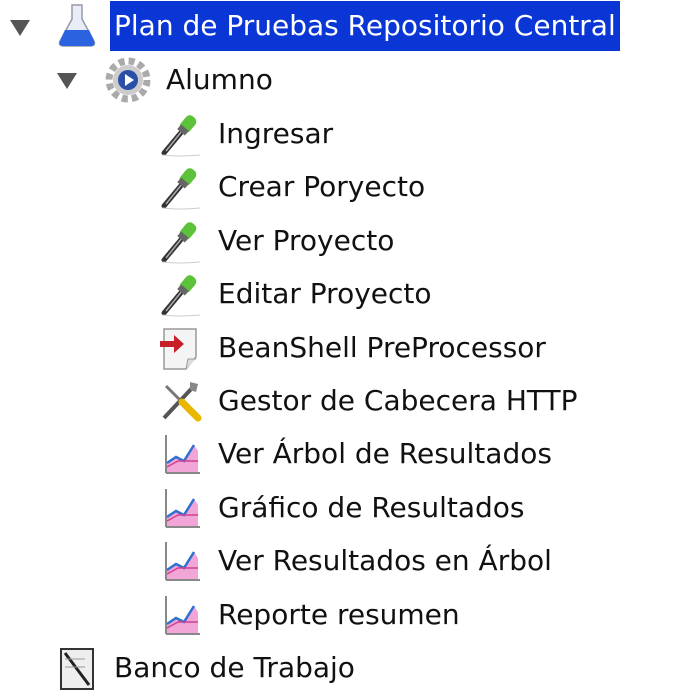 Image resolution: width=678 pixels, height=698 pixels. I want to click on tree-node-label: Banco de Trabajo, so click(234, 668).